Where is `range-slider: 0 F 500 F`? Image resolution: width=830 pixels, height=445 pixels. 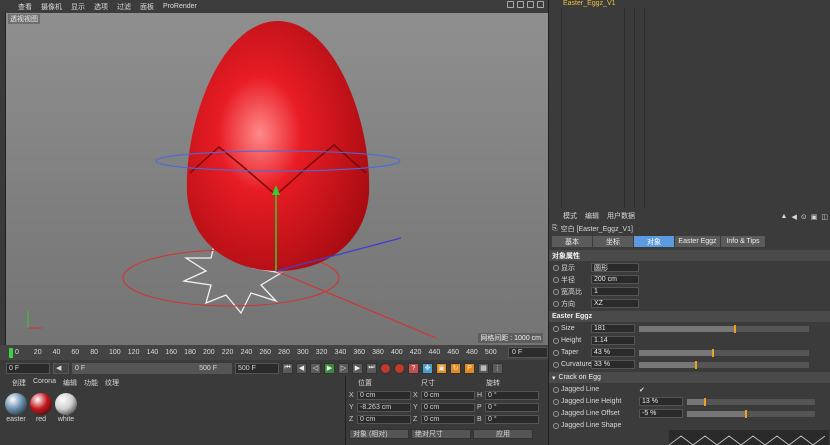
range-slider: 0 F 500 F is located at coordinates (152, 368).